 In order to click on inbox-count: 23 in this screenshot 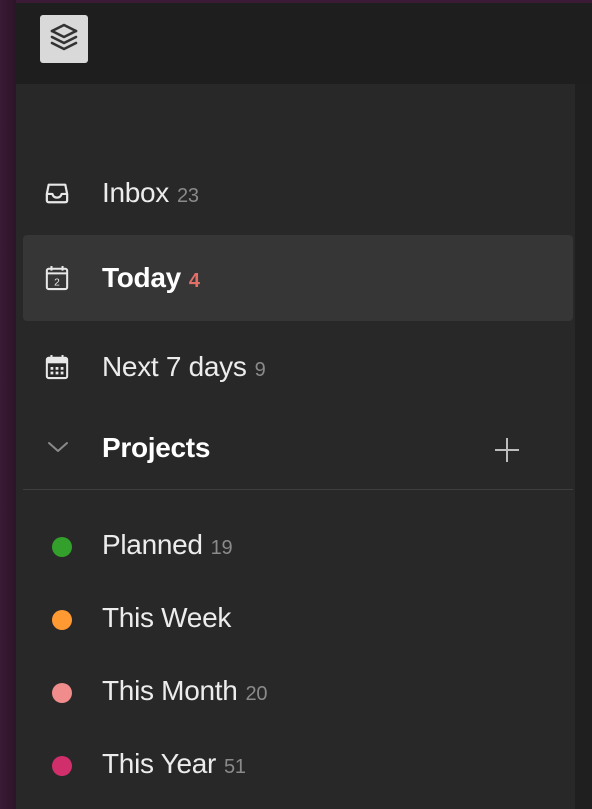, I will do `click(188, 196)`.